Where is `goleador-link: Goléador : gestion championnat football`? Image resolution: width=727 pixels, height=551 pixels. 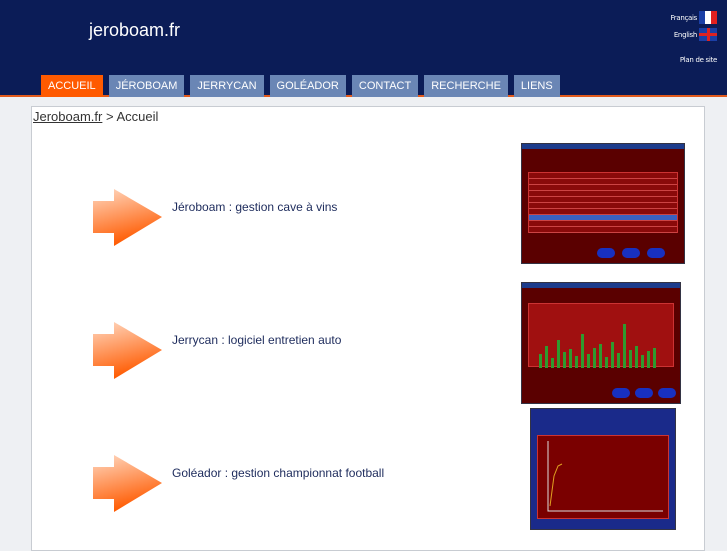 goleador-link: Goléador : gestion championnat football is located at coordinates (278, 473).